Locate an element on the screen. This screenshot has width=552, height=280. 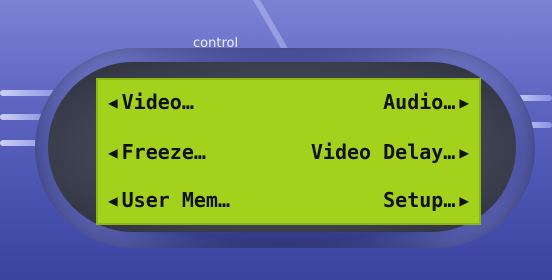
menu-row: ◀ User Mem… Setup… ▶ is located at coordinates (288, 200).